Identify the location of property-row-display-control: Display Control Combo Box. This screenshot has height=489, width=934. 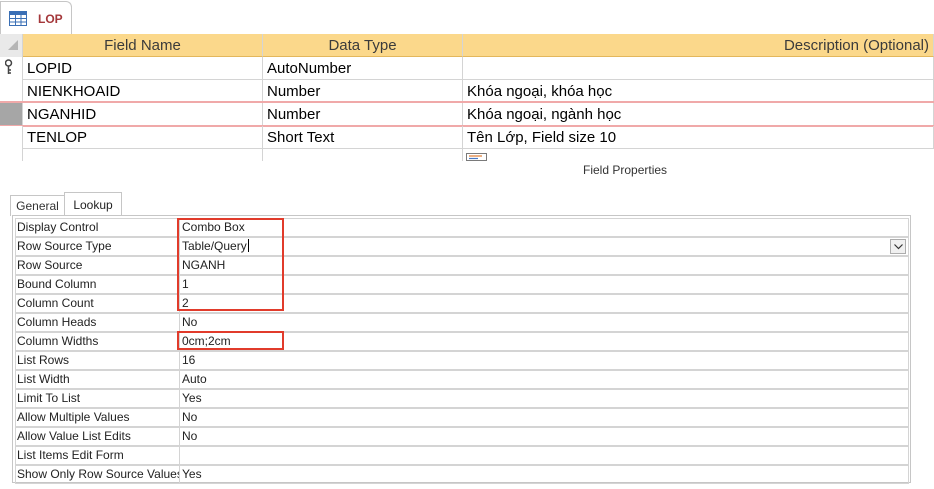
(461, 227).